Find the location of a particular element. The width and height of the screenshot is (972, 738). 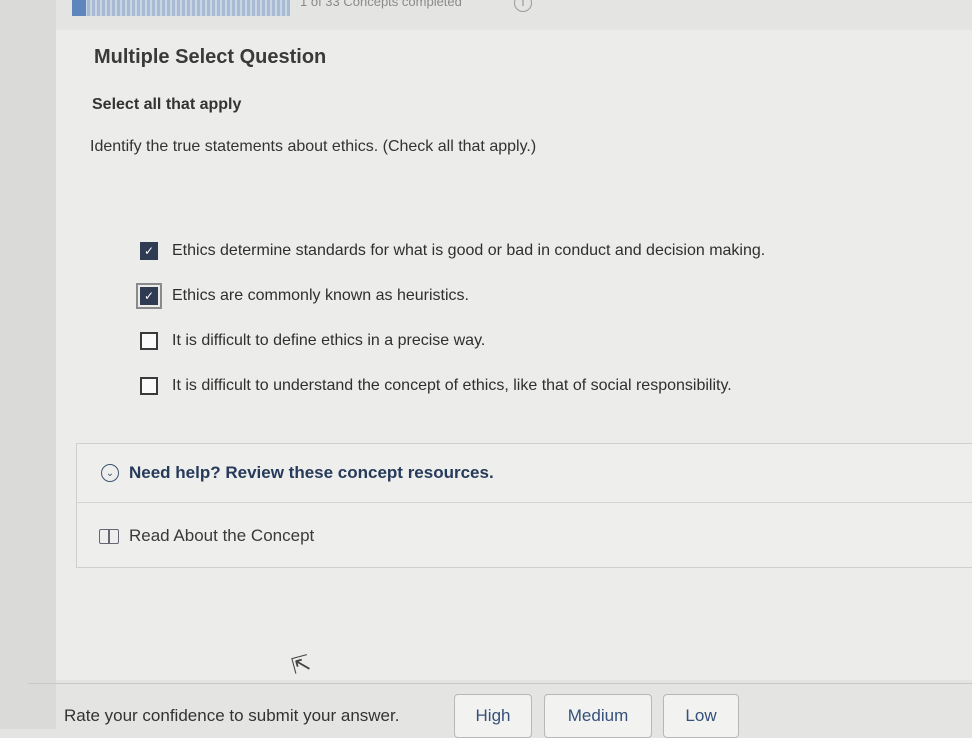

progress-bar is located at coordinates (181, 8).